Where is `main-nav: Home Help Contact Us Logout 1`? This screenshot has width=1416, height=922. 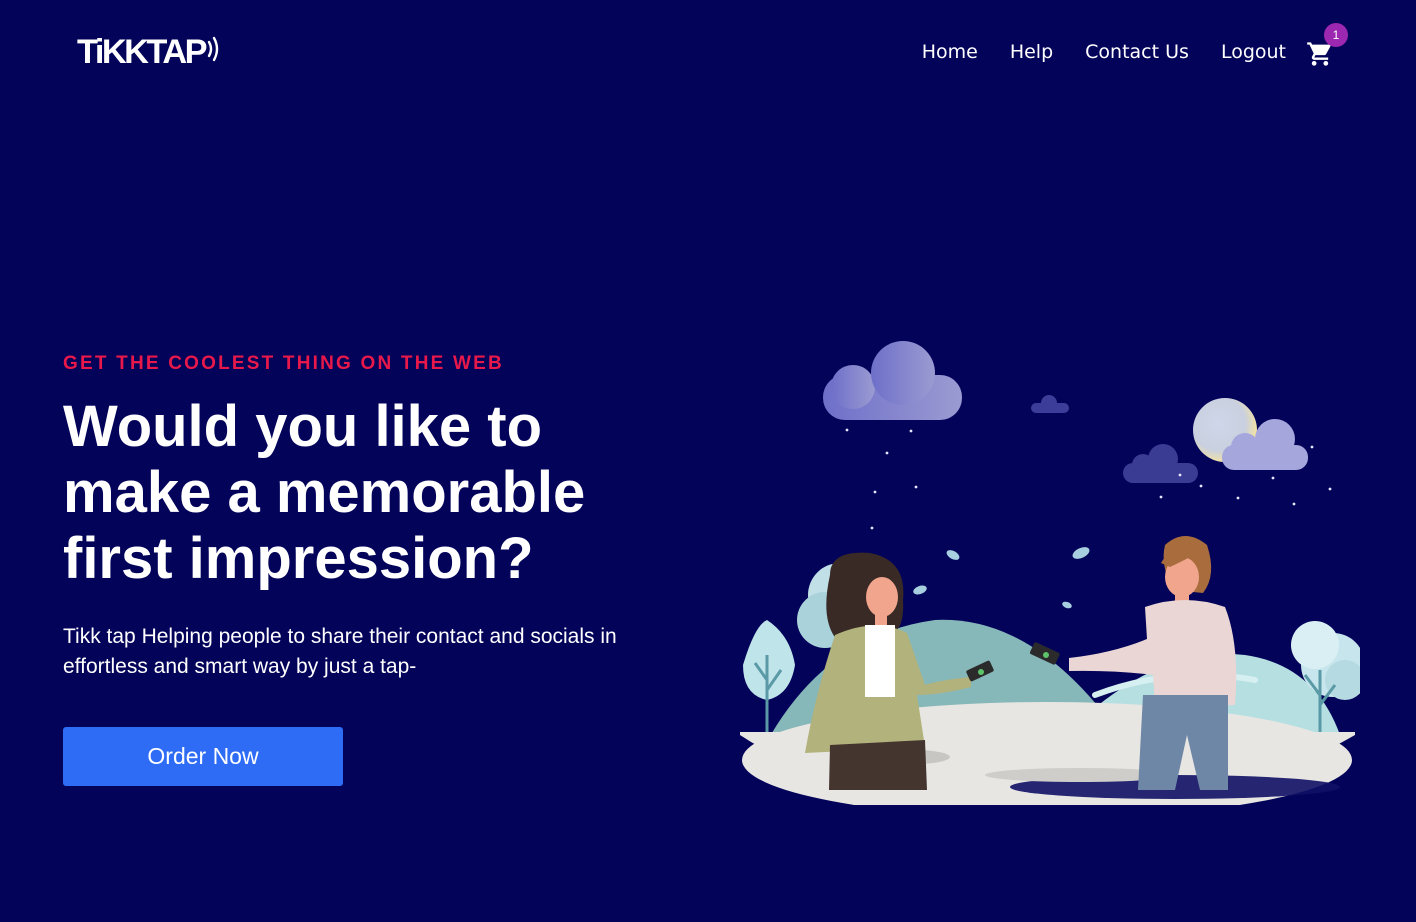 main-nav: Home Help Contact Us Logout 1 is located at coordinates (1119, 44).